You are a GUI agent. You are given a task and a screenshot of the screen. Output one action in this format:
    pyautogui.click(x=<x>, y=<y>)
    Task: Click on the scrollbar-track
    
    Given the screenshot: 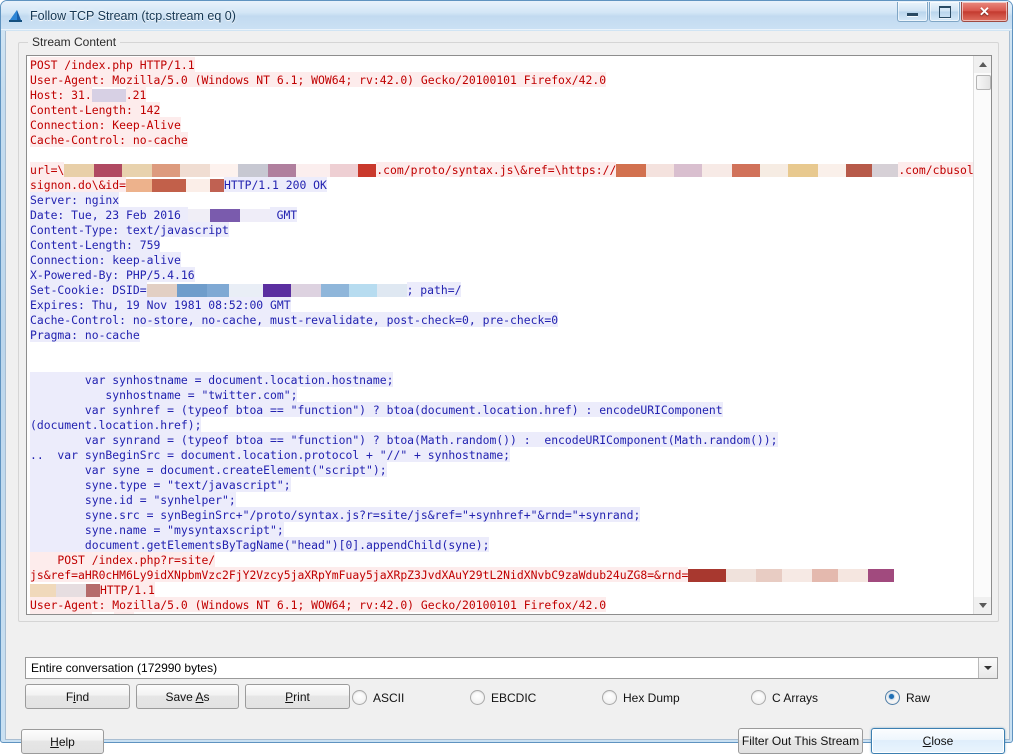 What is the action you would take?
    pyautogui.click(x=982, y=335)
    